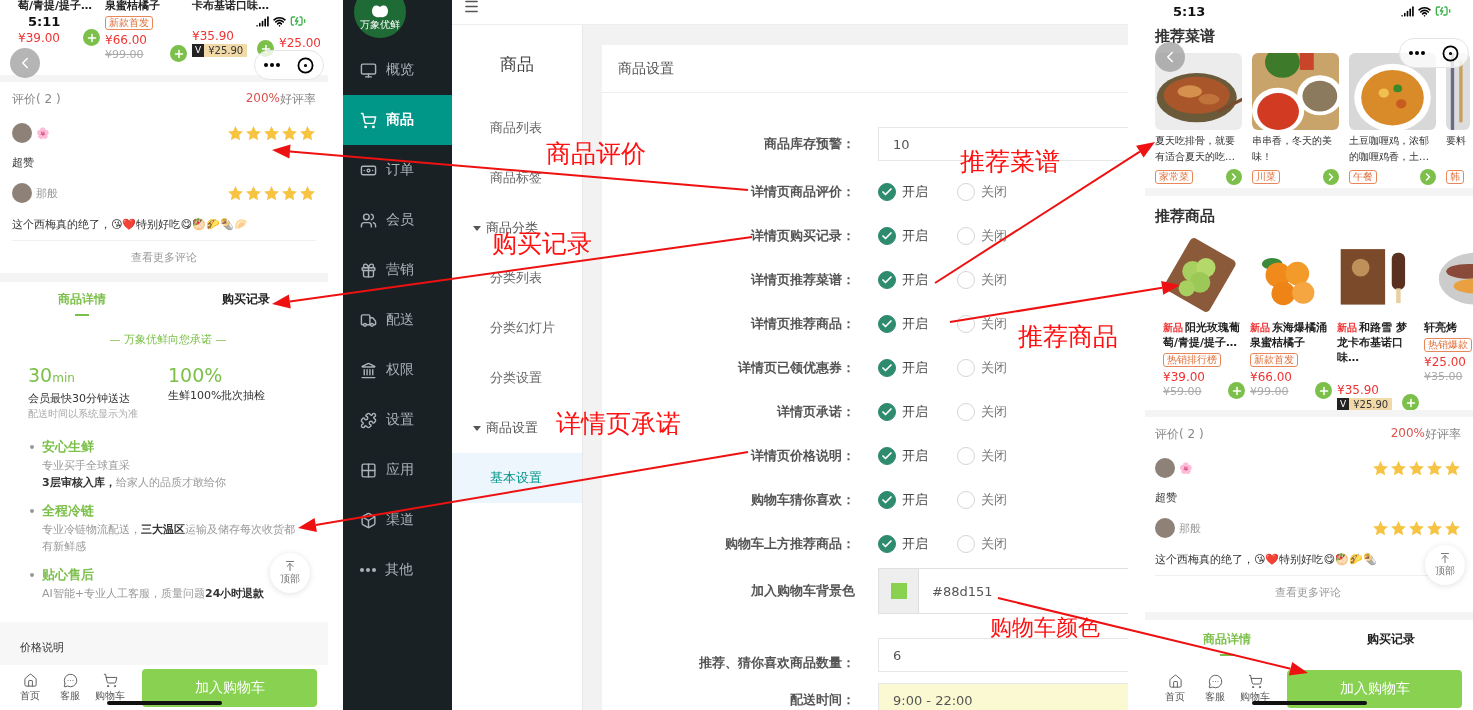  Describe the element at coordinates (1183, 392) in the screenshot. I see `original-price: ¥59.00` at that location.